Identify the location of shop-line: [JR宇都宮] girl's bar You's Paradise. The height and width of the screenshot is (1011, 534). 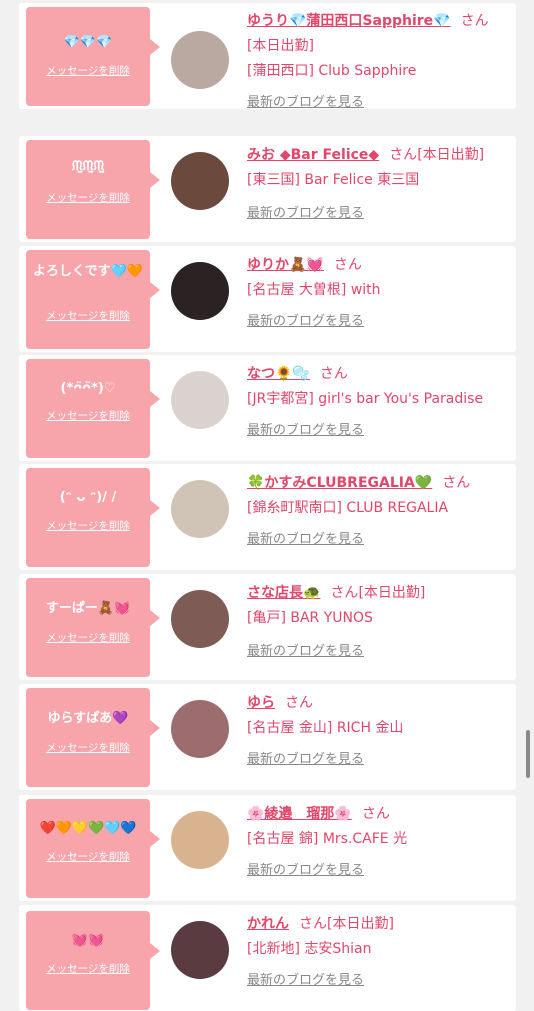
(365, 399).